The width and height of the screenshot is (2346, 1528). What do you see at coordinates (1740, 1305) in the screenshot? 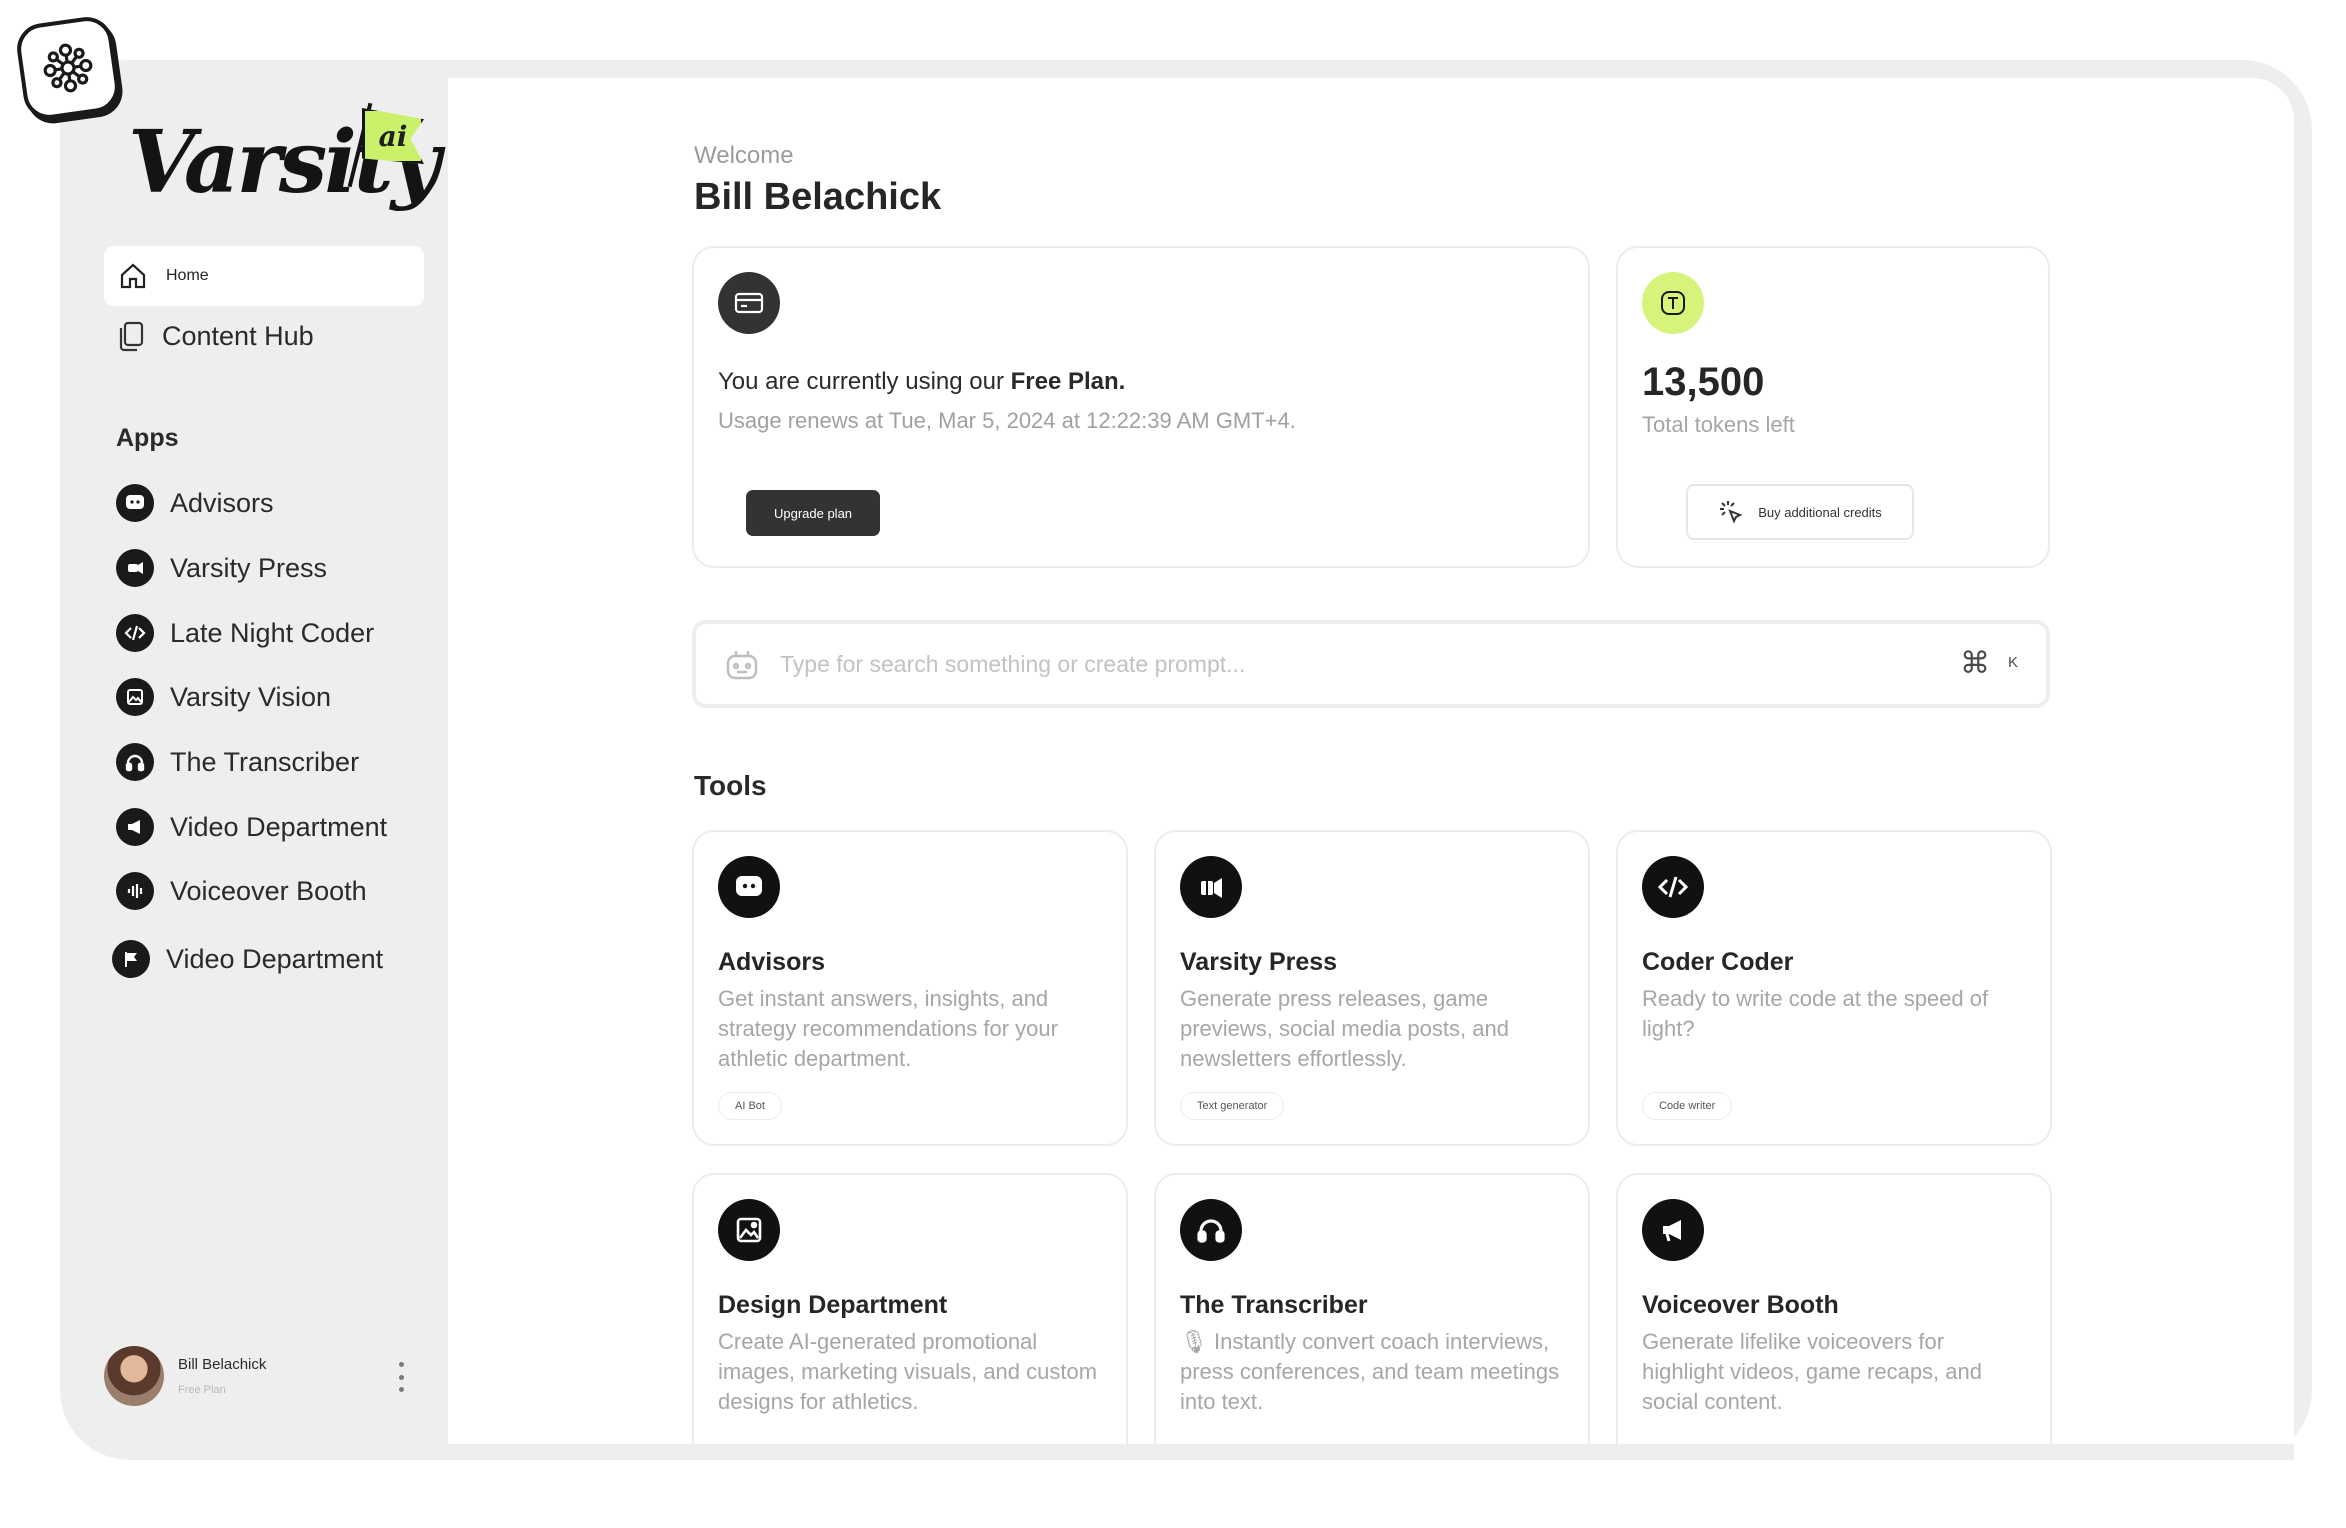
I see `tool-title: Voiceover Booth` at bounding box center [1740, 1305].